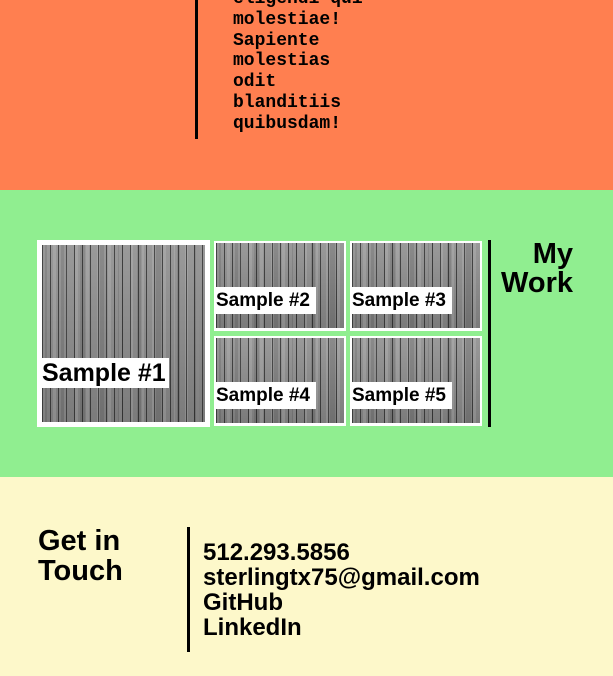 This screenshot has height=676, width=613. What do you see at coordinates (79, 541) in the screenshot?
I see `contact-heading-line: Get in` at bounding box center [79, 541].